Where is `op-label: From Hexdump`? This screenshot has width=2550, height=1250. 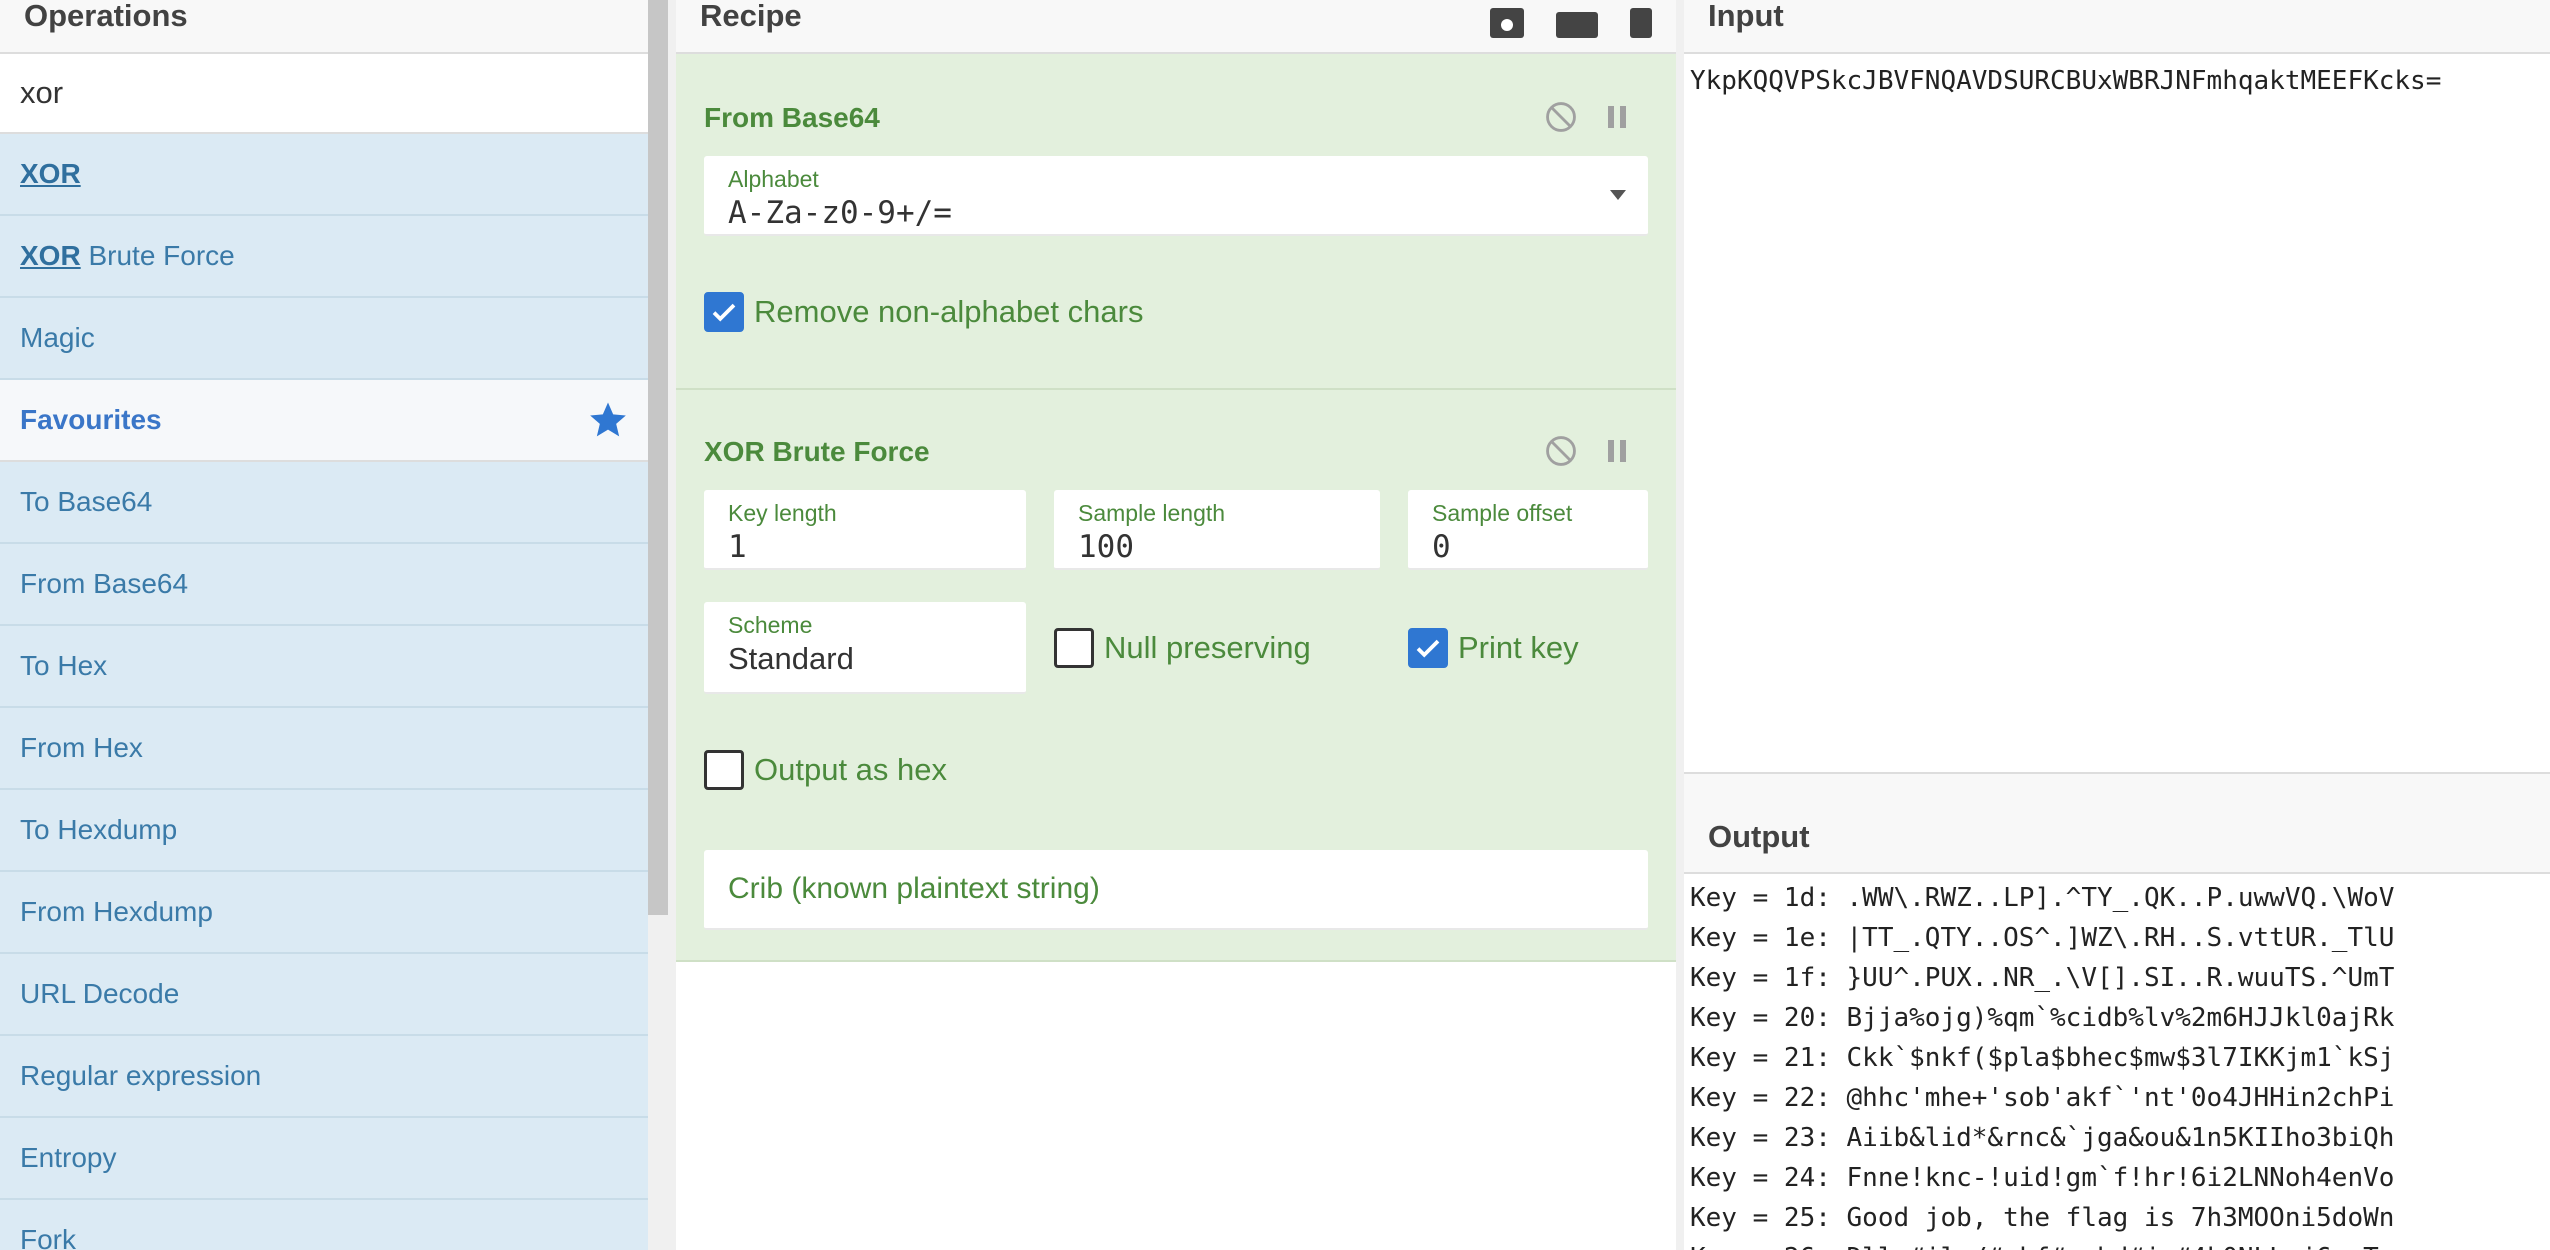
op-label: From Hexdump is located at coordinates (116, 911).